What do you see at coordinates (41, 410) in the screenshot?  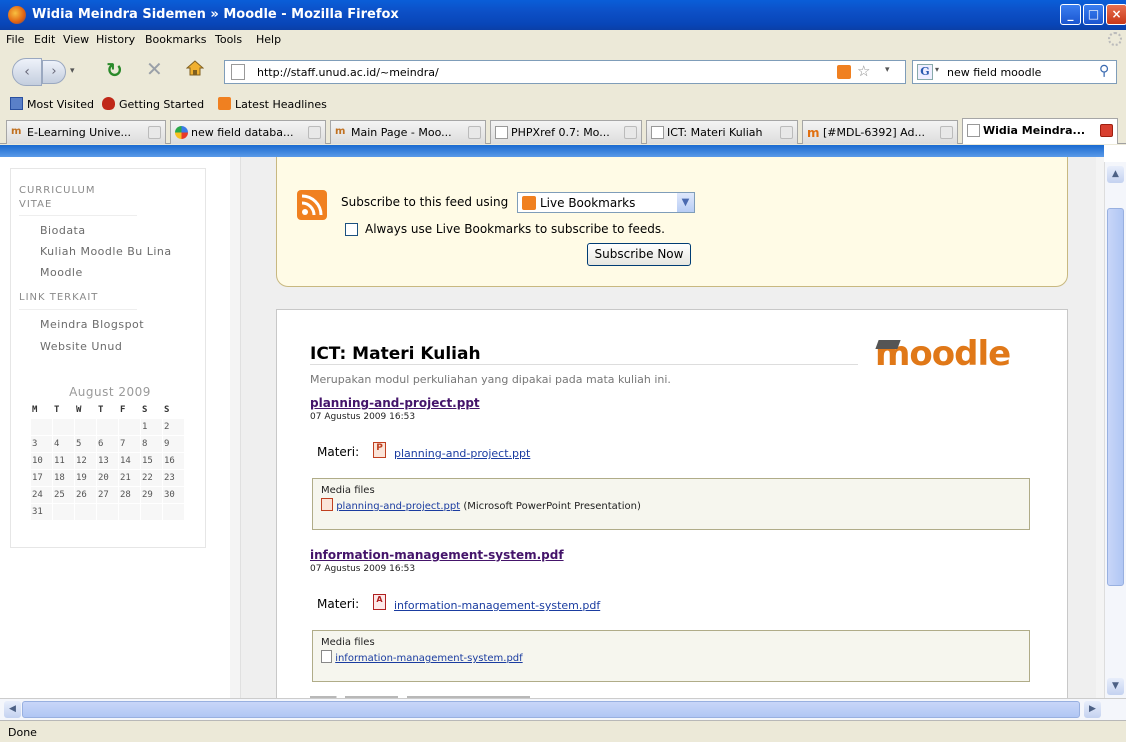 I see `calendar-day-header: M` at bounding box center [41, 410].